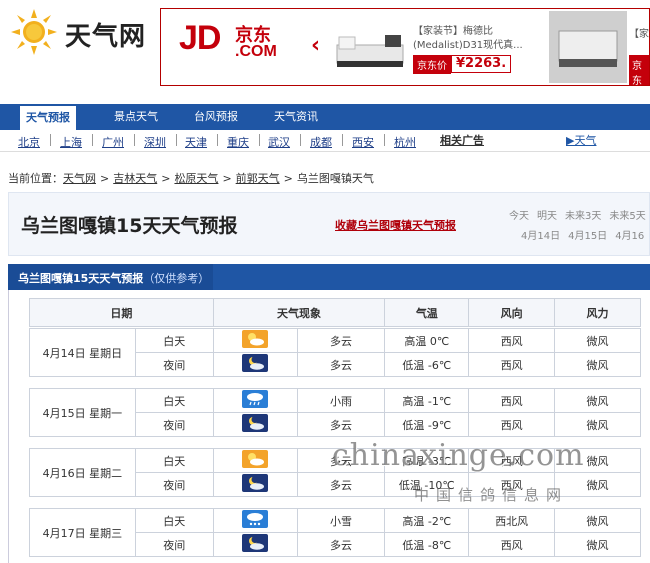 The height and width of the screenshot is (563, 650). What do you see at coordinates (82, 412) in the screenshot?
I see `date-cell: 4月15日 星期一` at bounding box center [82, 412].